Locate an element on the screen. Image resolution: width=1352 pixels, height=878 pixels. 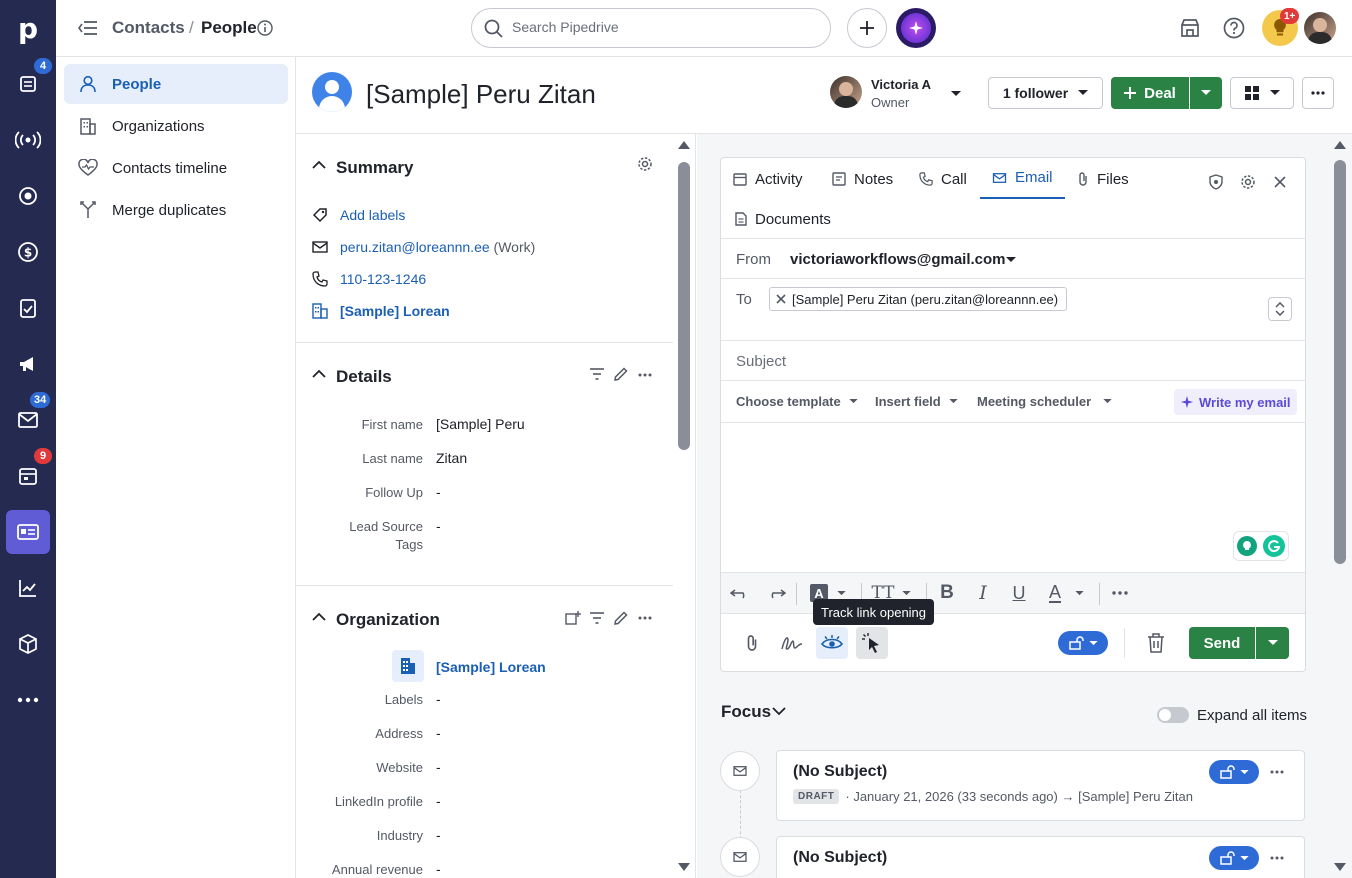
radar-icon is located at coordinates (28, 140).